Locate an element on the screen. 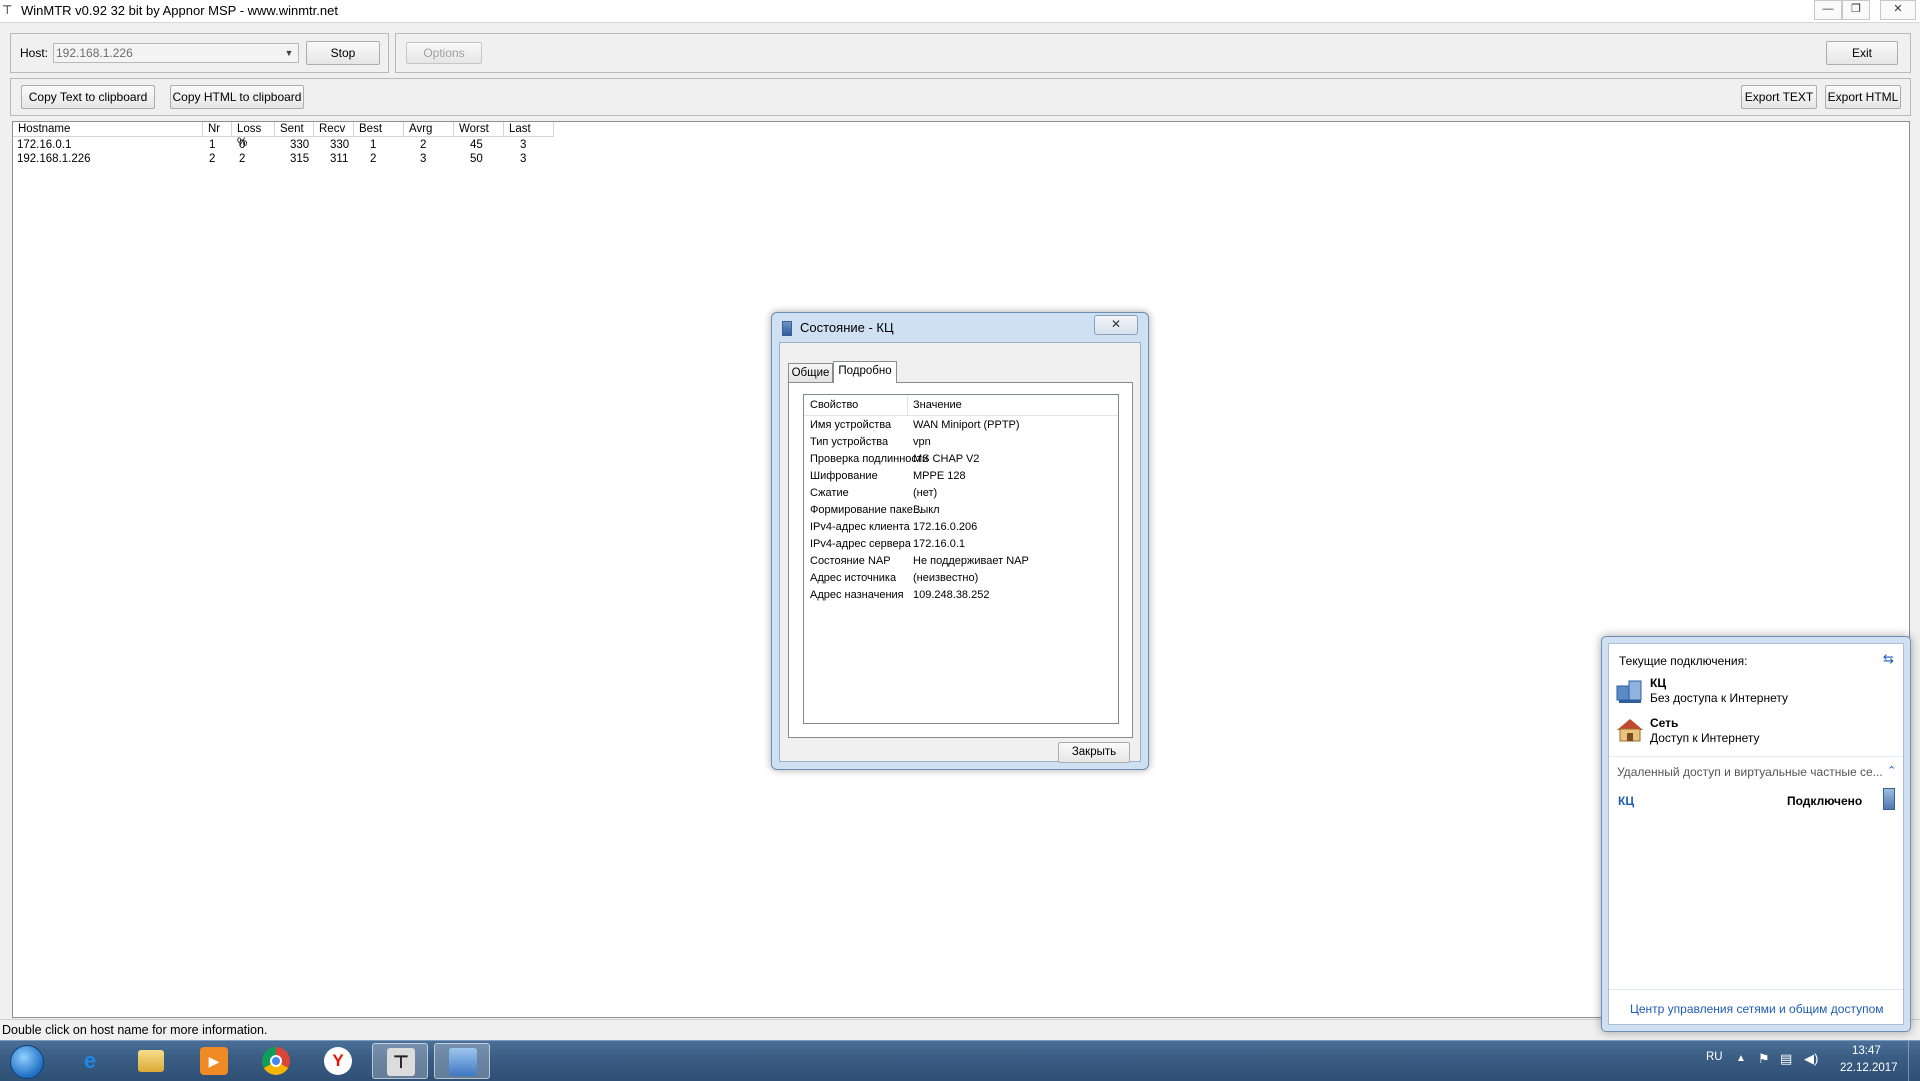 The height and width of the screenshot is (1081, 1920). column-header-hostname: Hostname is located at coordinates (108, 129).